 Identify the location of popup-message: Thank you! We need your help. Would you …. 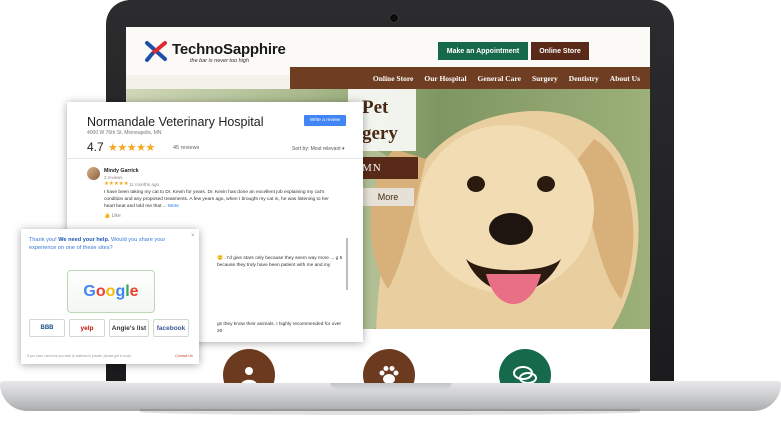
(109, 244).